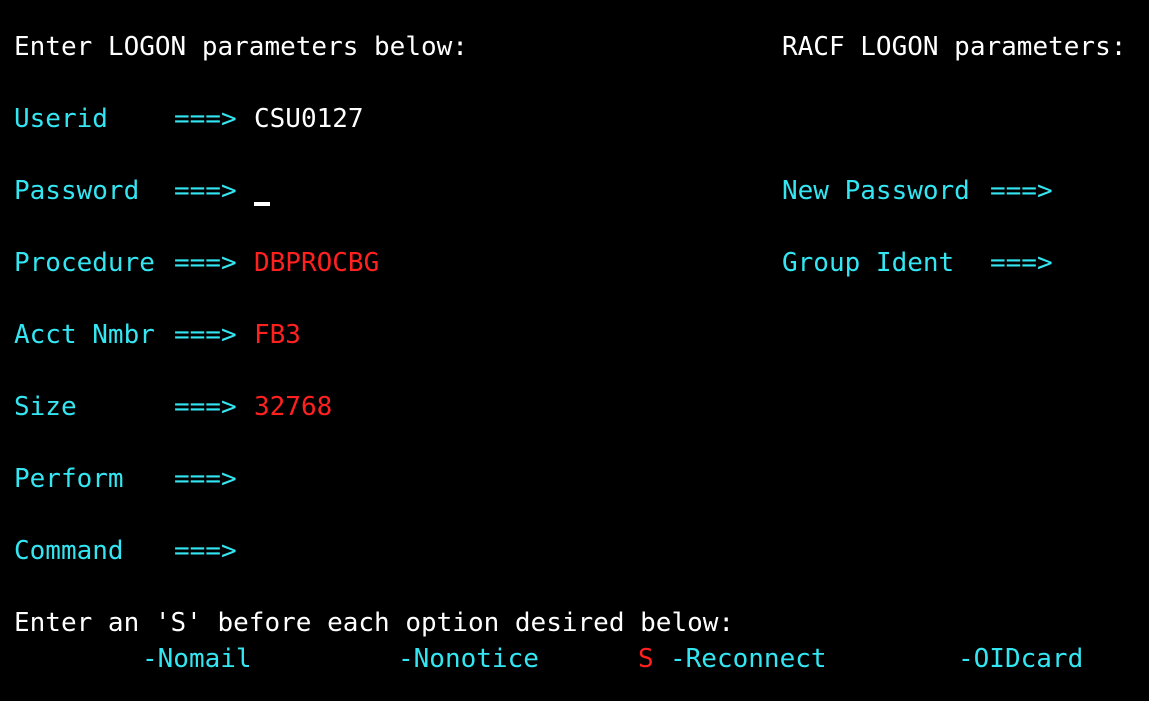 Image resolution: width=1149 pixels, height=701 pixels. Describe the element at coordinates (205, 191) in the screenshot. I see `password-arrow: ===>` at that location.